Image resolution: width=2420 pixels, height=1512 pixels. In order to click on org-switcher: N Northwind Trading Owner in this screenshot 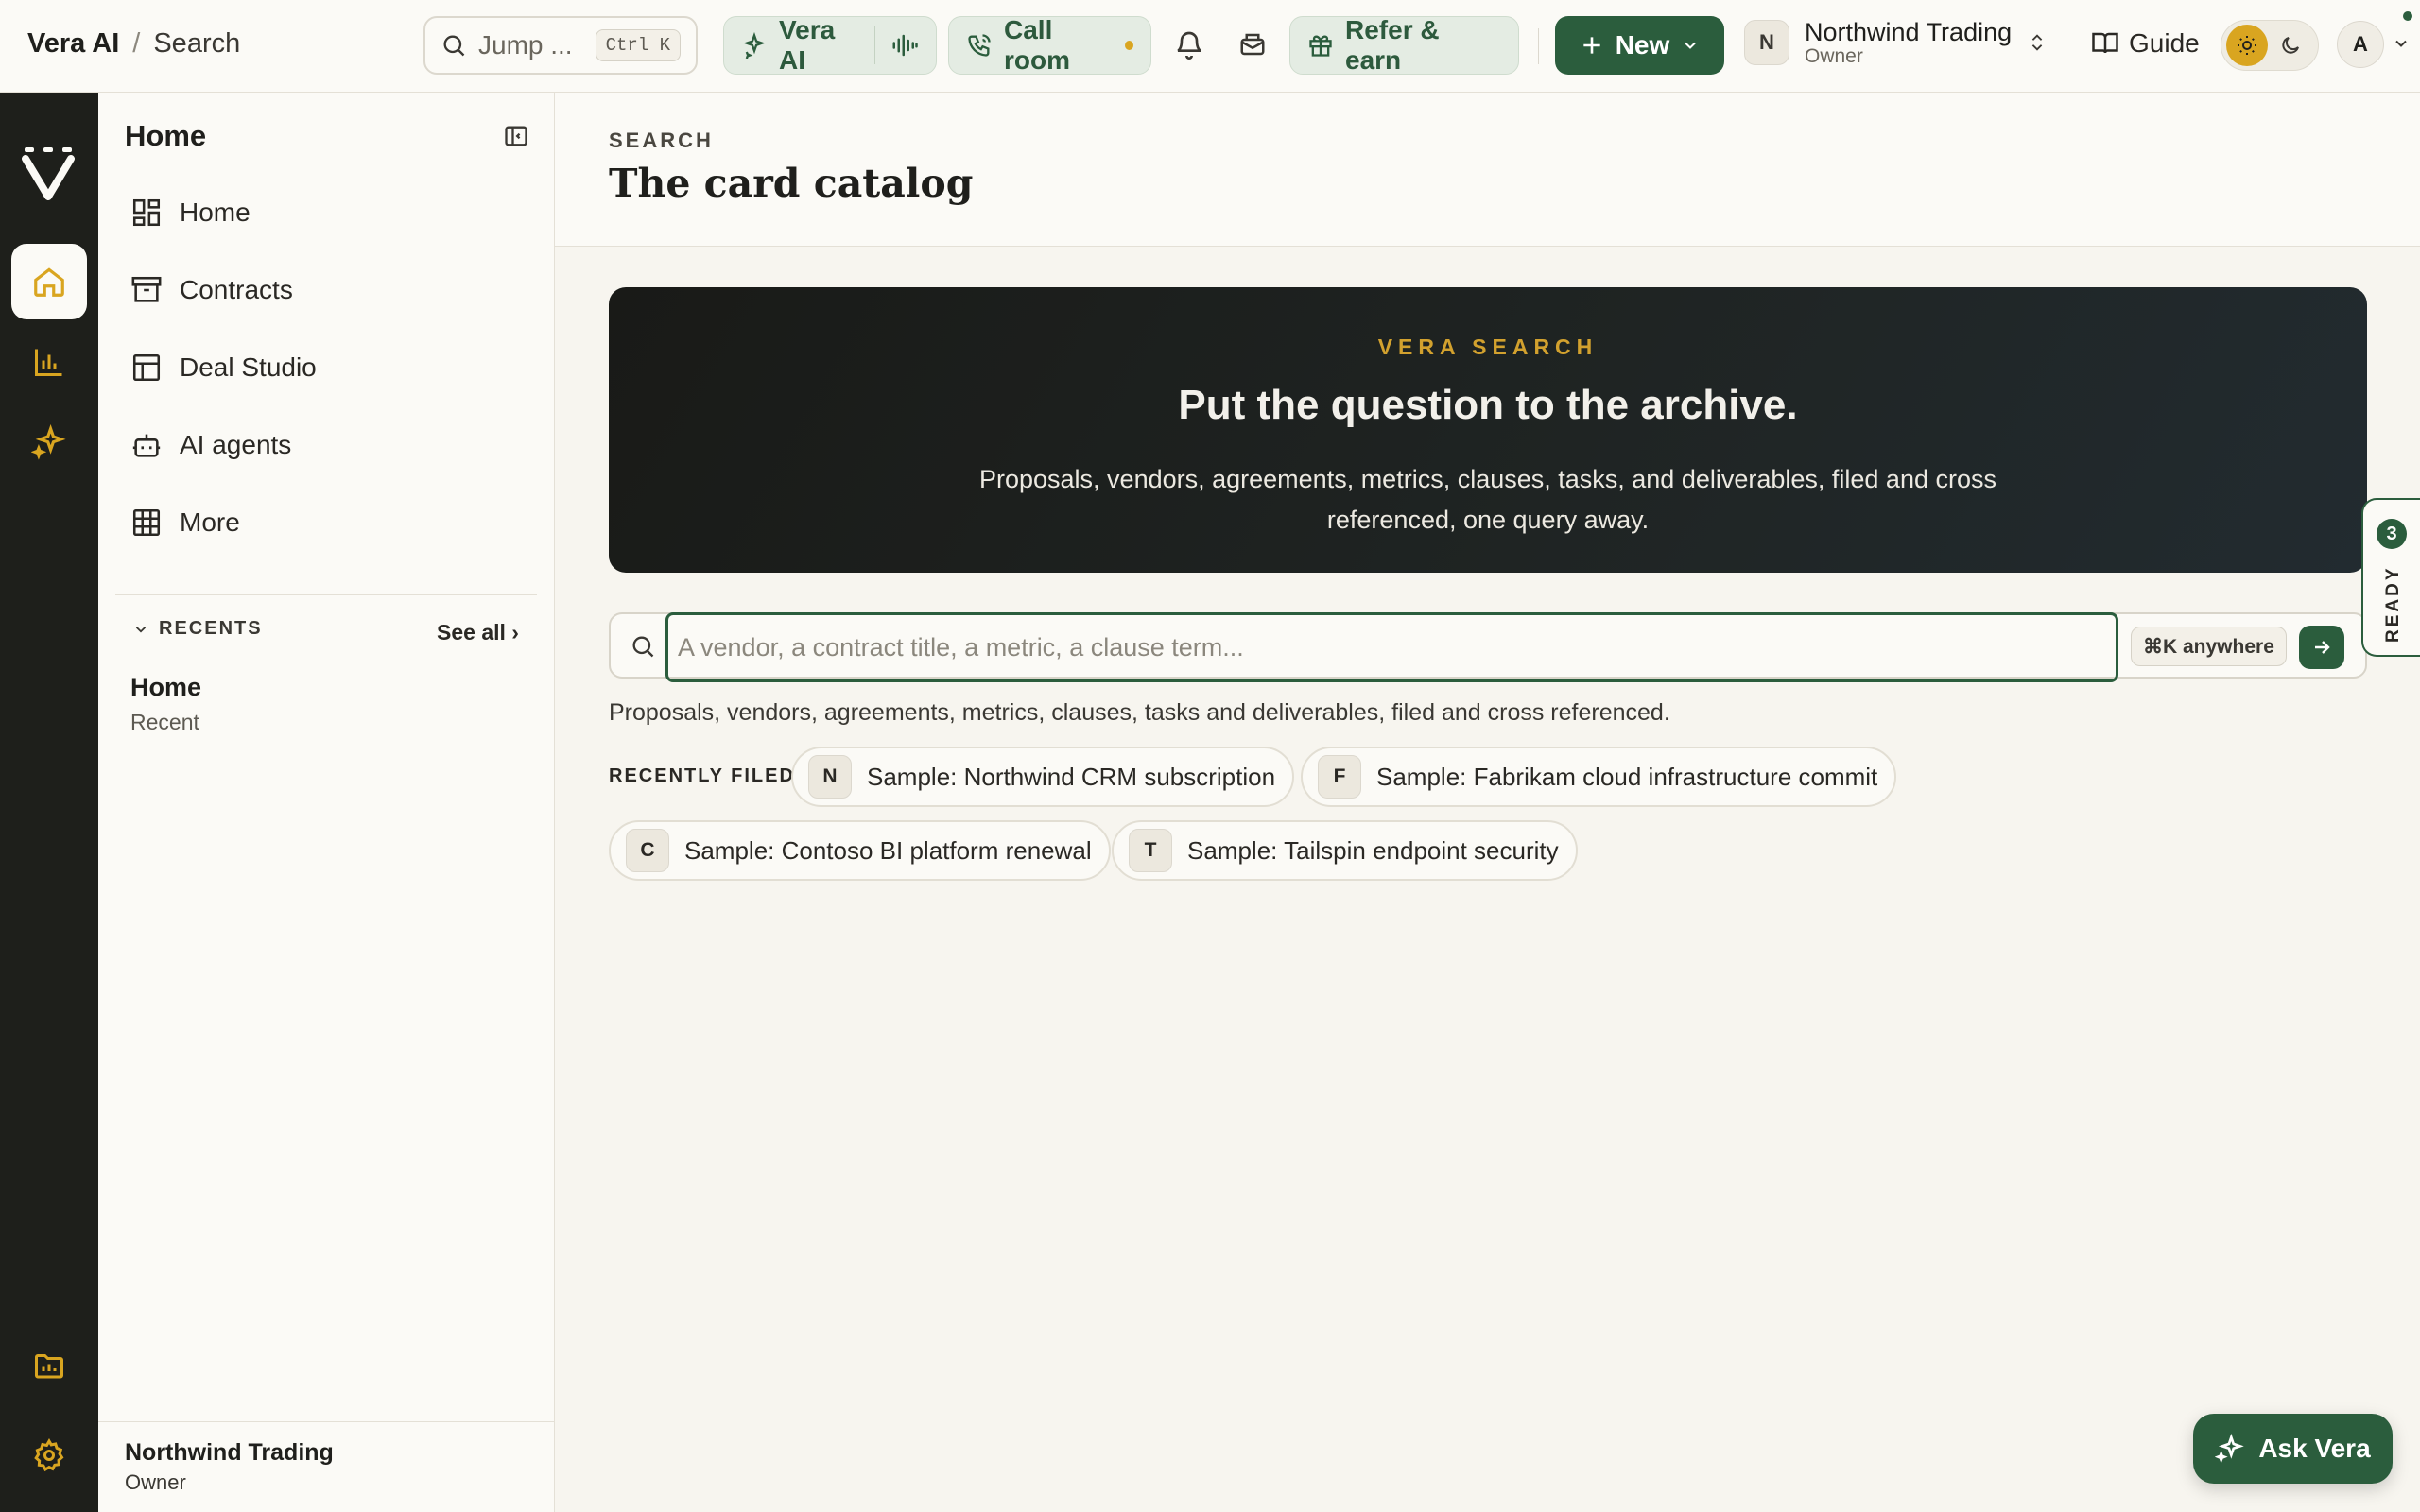, I will do `click(1896, 42)`.